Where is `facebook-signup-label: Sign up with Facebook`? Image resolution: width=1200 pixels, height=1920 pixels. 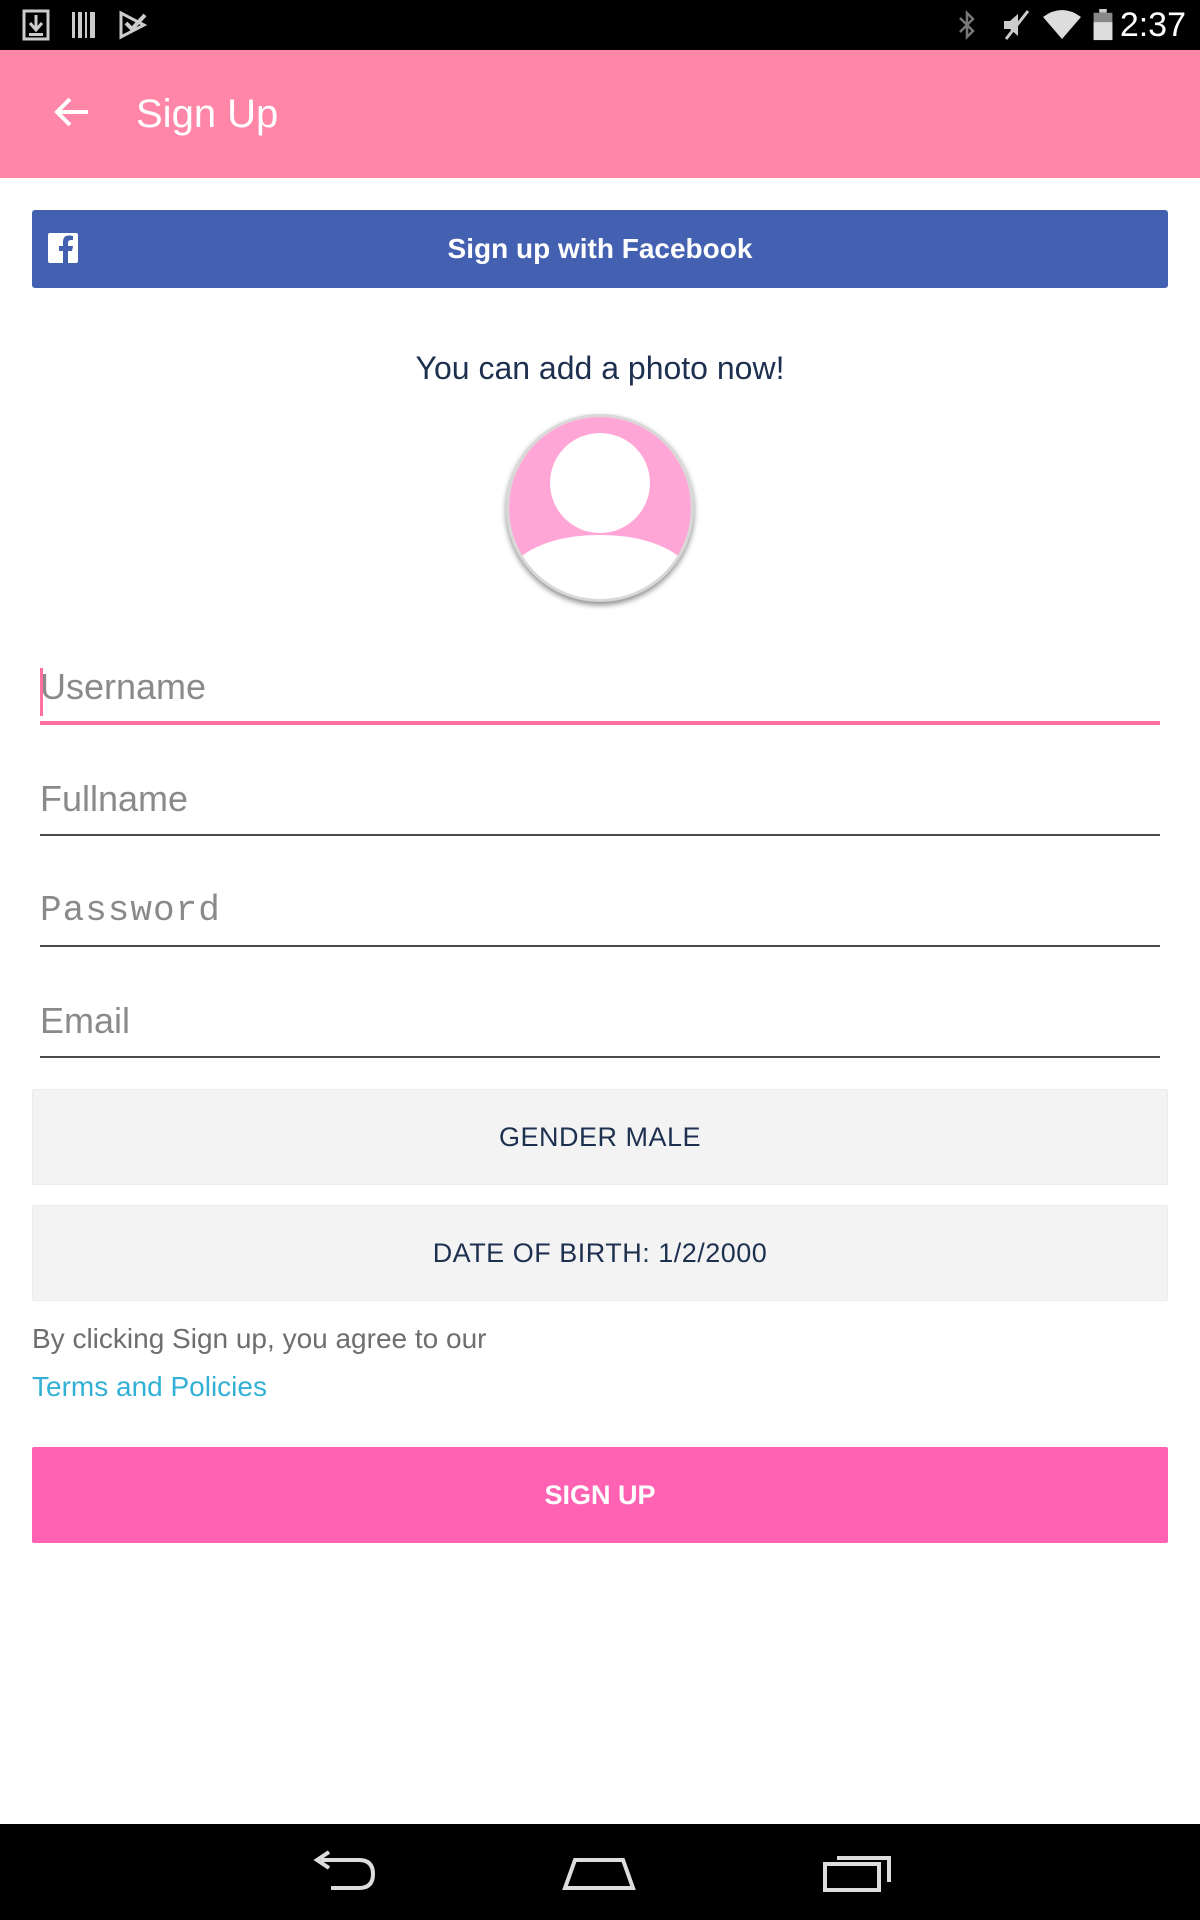
facebook-signup-label: Sign up with Facebook is located at coordinates (600, 248).